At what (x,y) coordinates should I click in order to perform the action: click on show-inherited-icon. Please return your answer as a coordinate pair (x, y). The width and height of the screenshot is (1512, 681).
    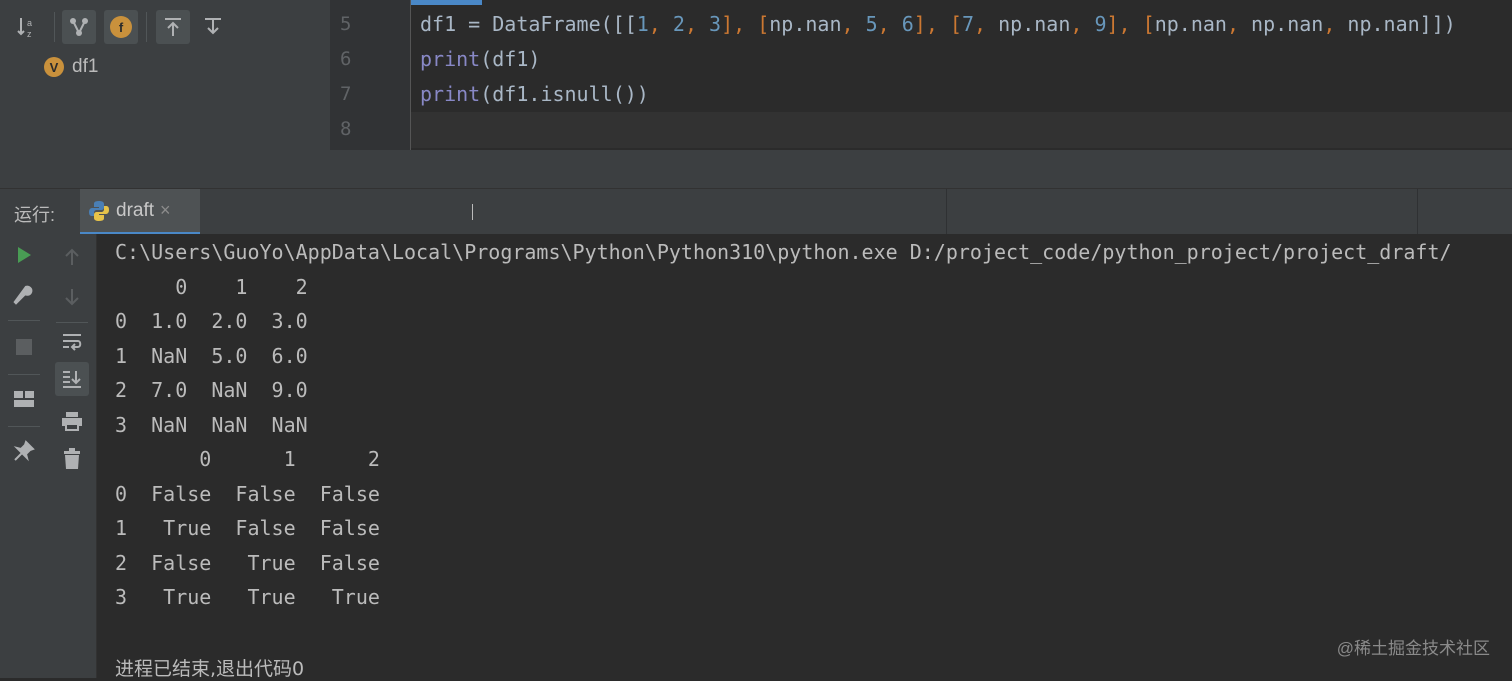
    Looking at the image, I should click on (79, 27).